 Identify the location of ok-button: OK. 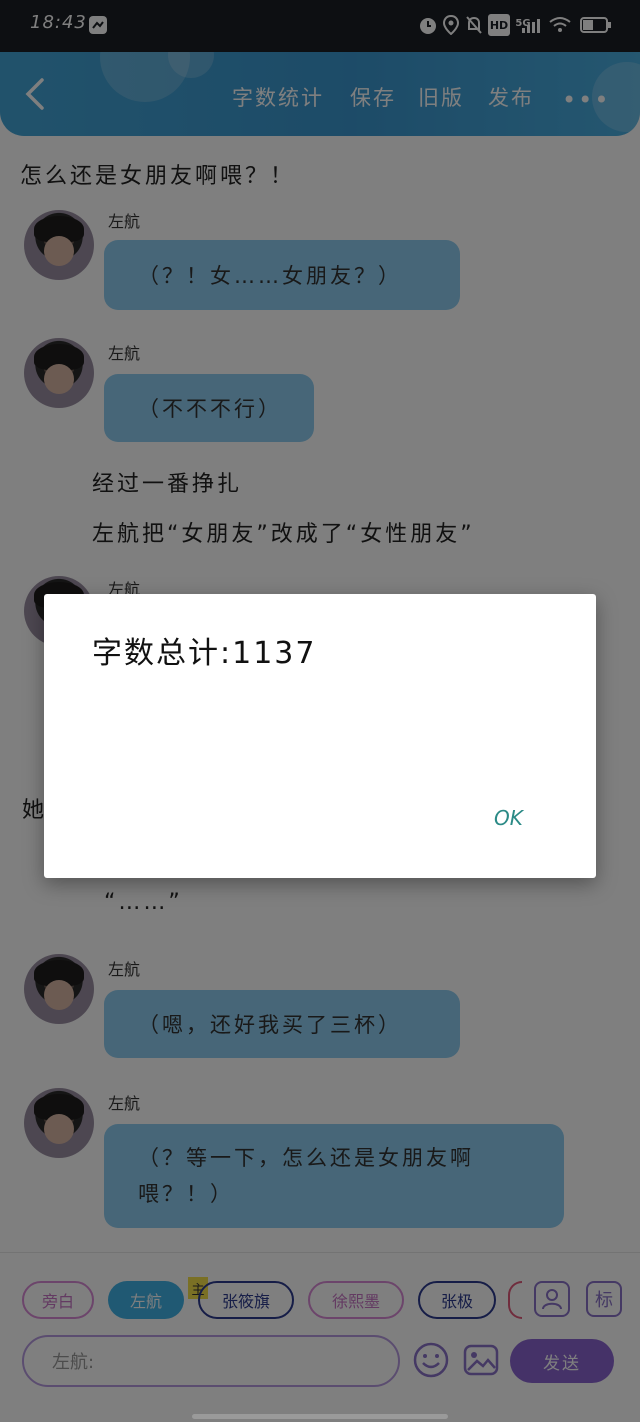
(508, 818).